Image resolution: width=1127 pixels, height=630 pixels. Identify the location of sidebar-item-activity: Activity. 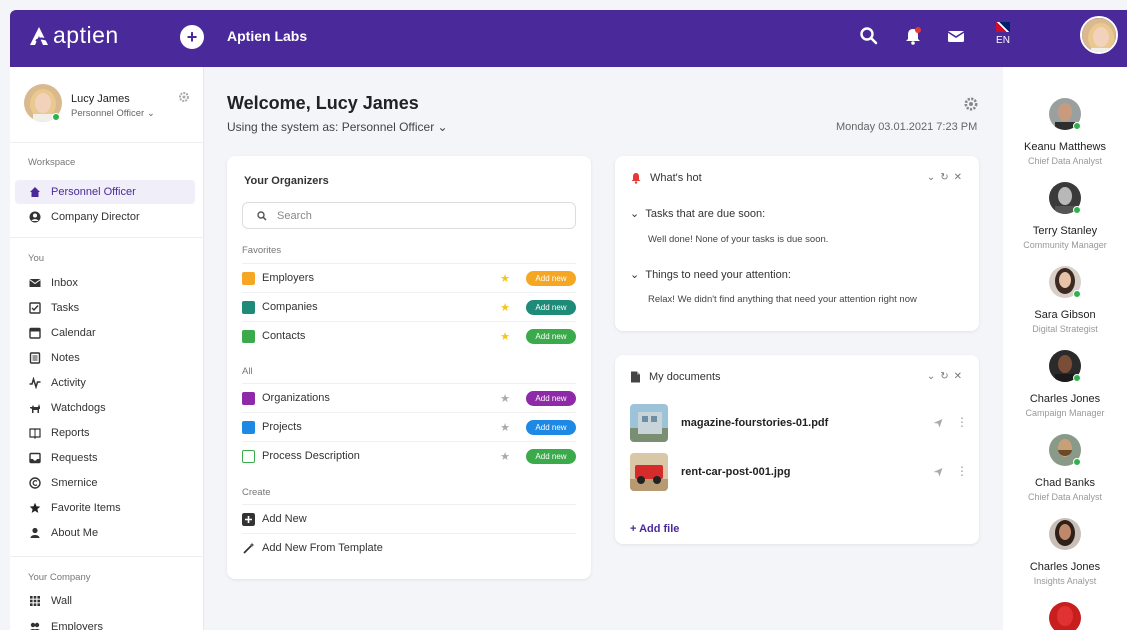
(105, 383).